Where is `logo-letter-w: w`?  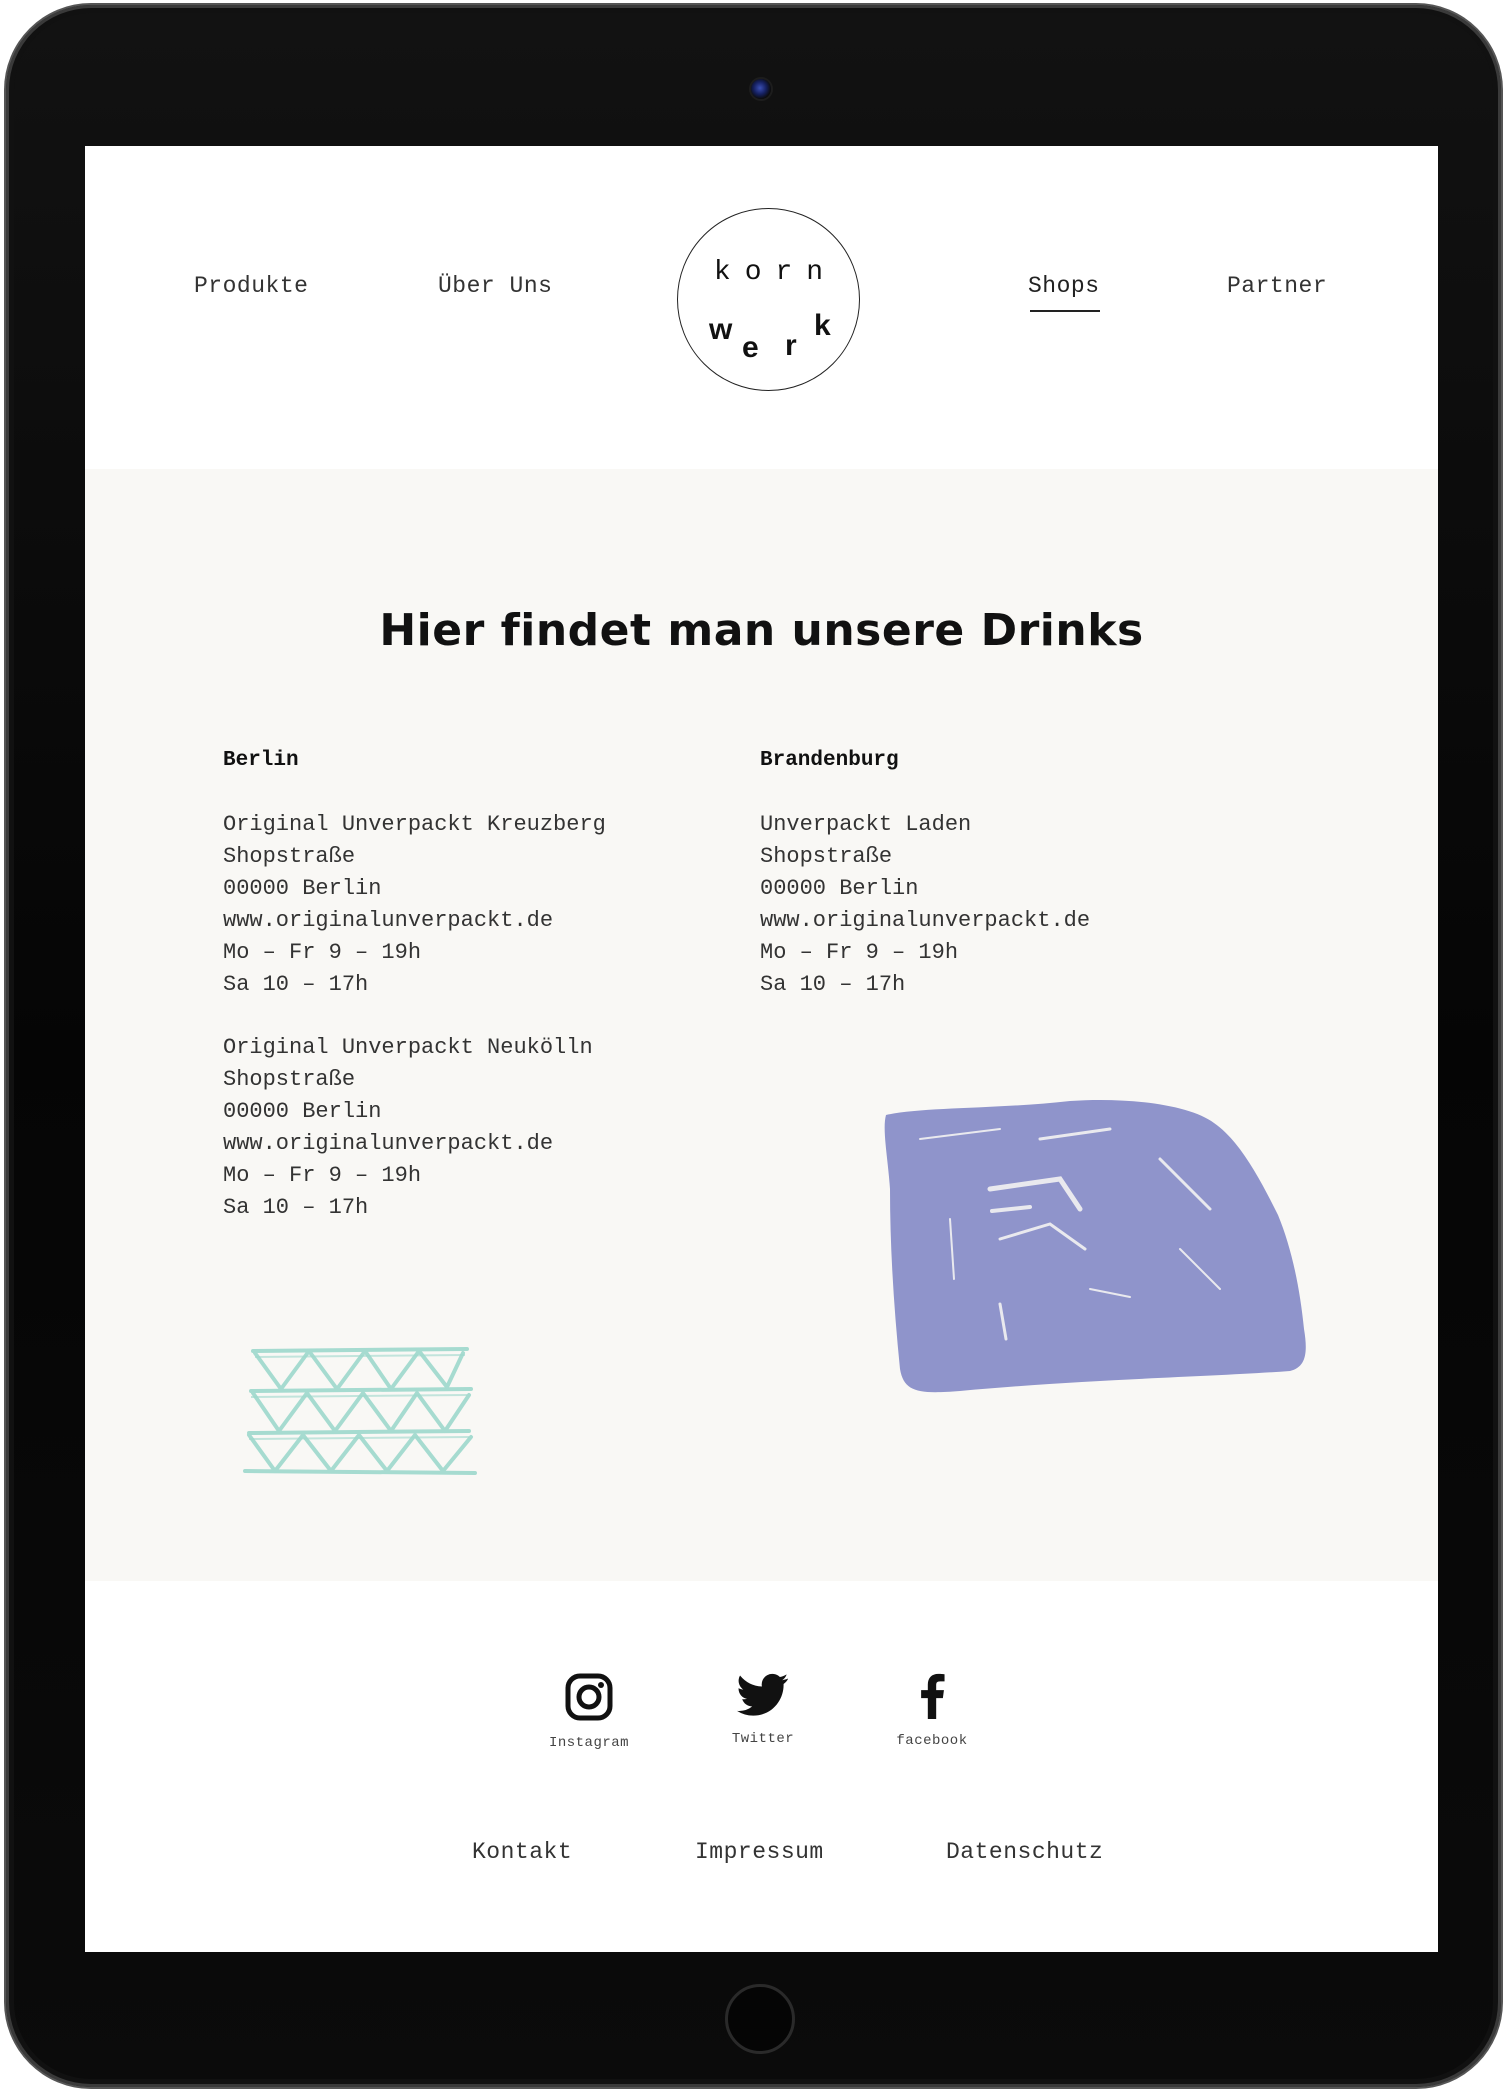
logo-letter-w: w is located at coordinates (721, 329).